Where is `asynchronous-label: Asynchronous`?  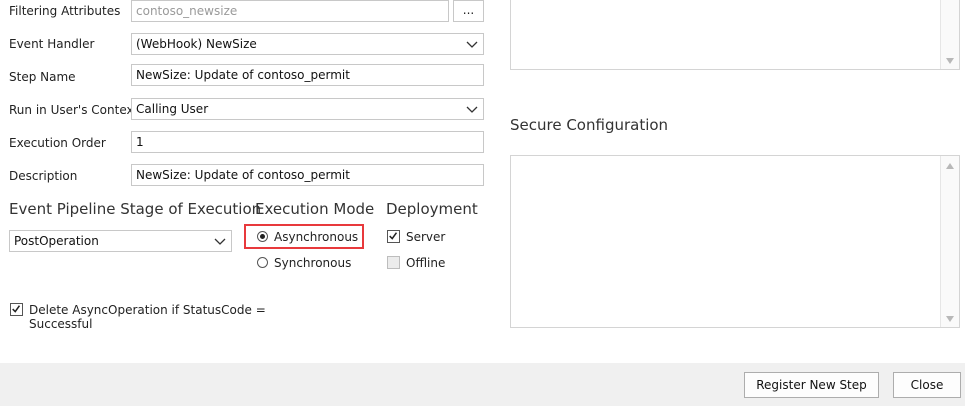 asynchronous-label: Asynchronous is located at coordinates (316, 237).